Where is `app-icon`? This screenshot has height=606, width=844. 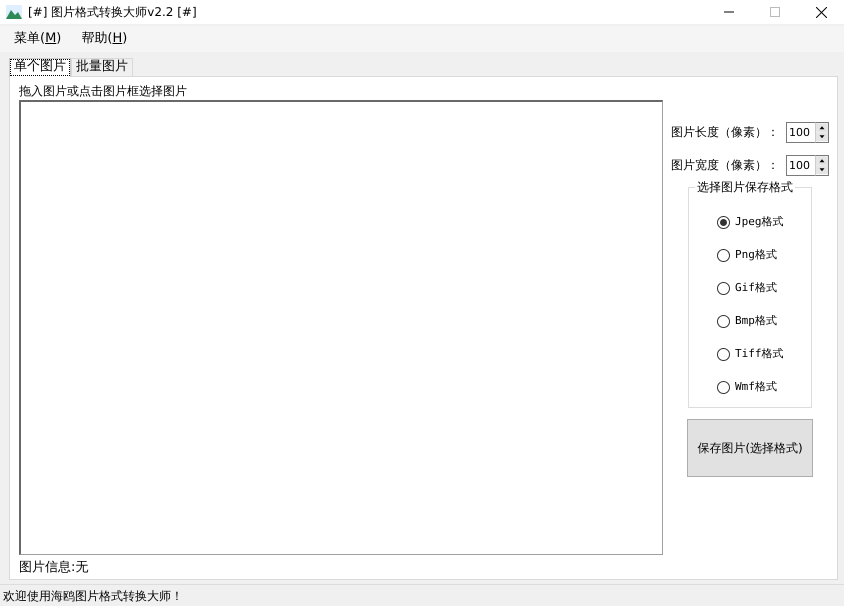
app-icon is located at coordinates (14, 12).